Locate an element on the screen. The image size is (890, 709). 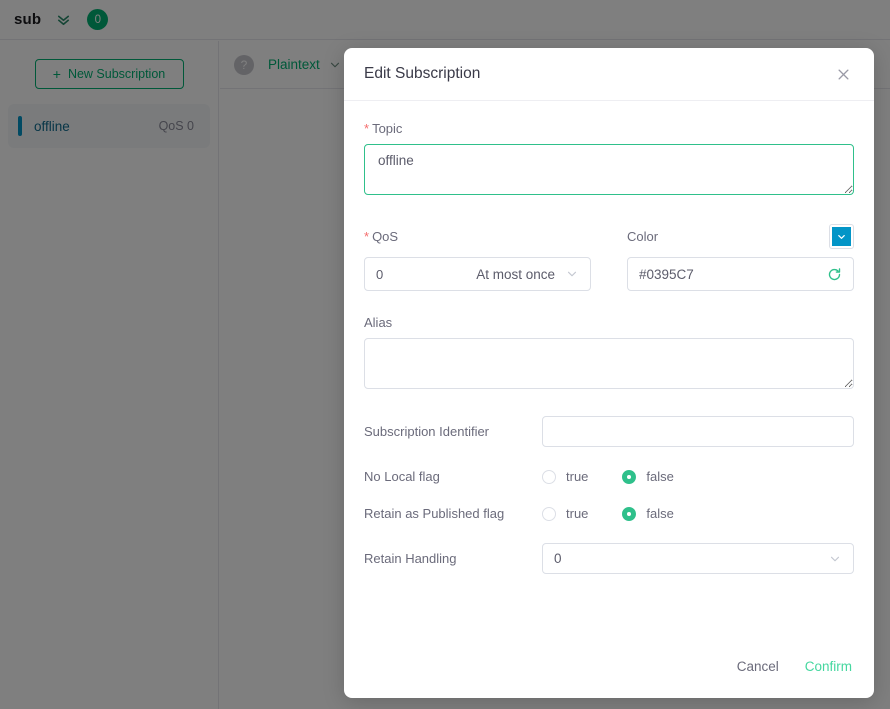
retain-as-published-radio-group: true false is located at coordinates (625, 513).